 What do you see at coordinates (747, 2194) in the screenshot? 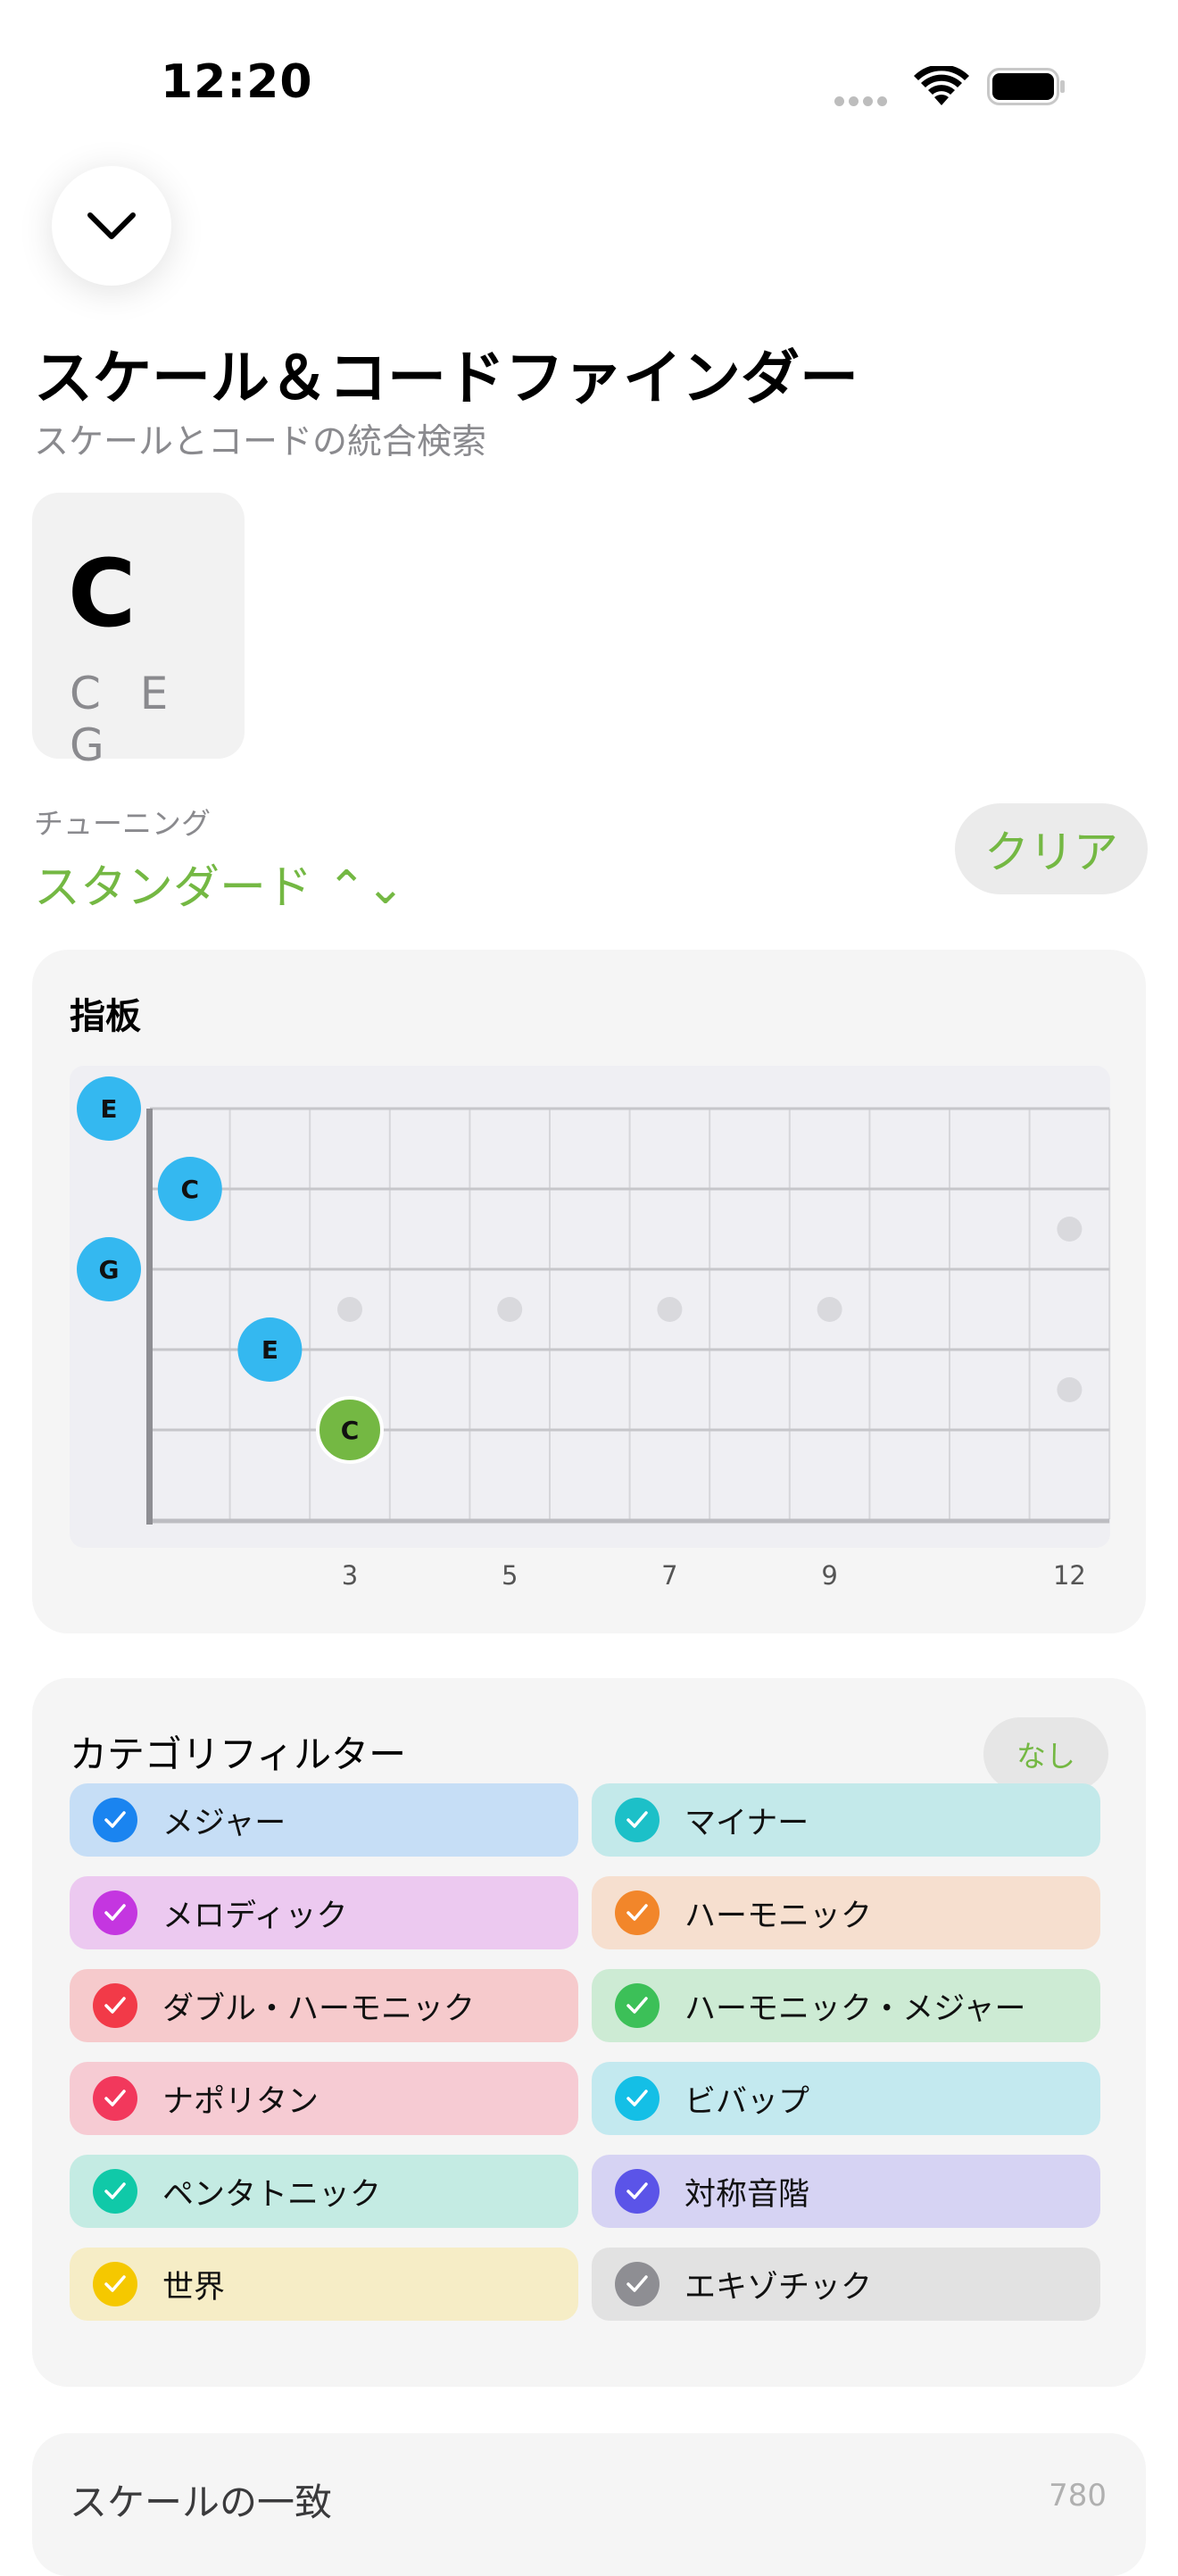
I see `category-filter-label: 対称音階` at bounding box center [747, 2194].